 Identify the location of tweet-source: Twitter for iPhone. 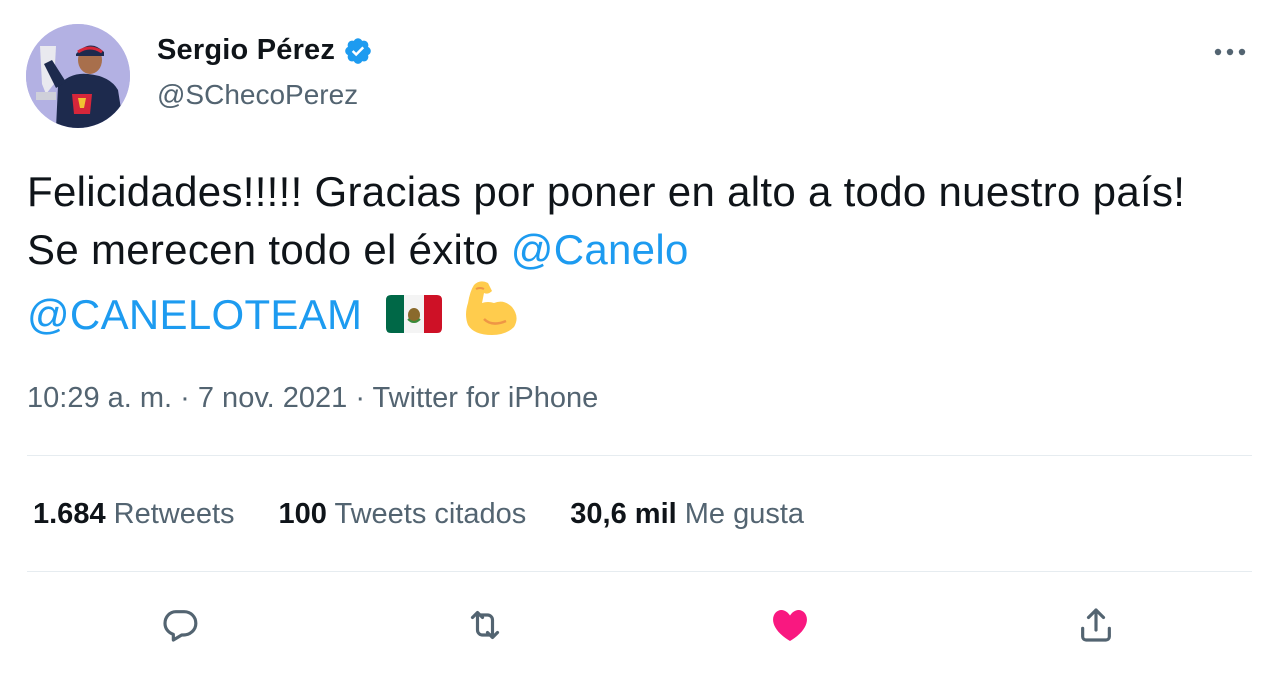
(486, 398).